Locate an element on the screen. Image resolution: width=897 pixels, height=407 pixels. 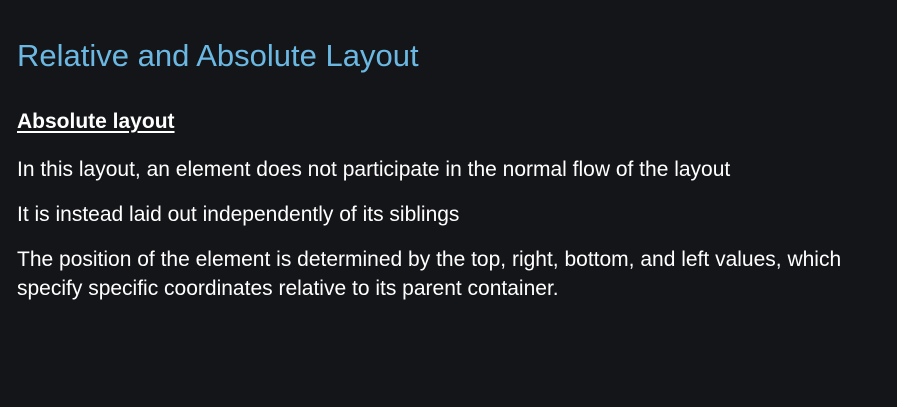
slide-title: Relative and Absolute Layout is located at coordinates (218, 55).